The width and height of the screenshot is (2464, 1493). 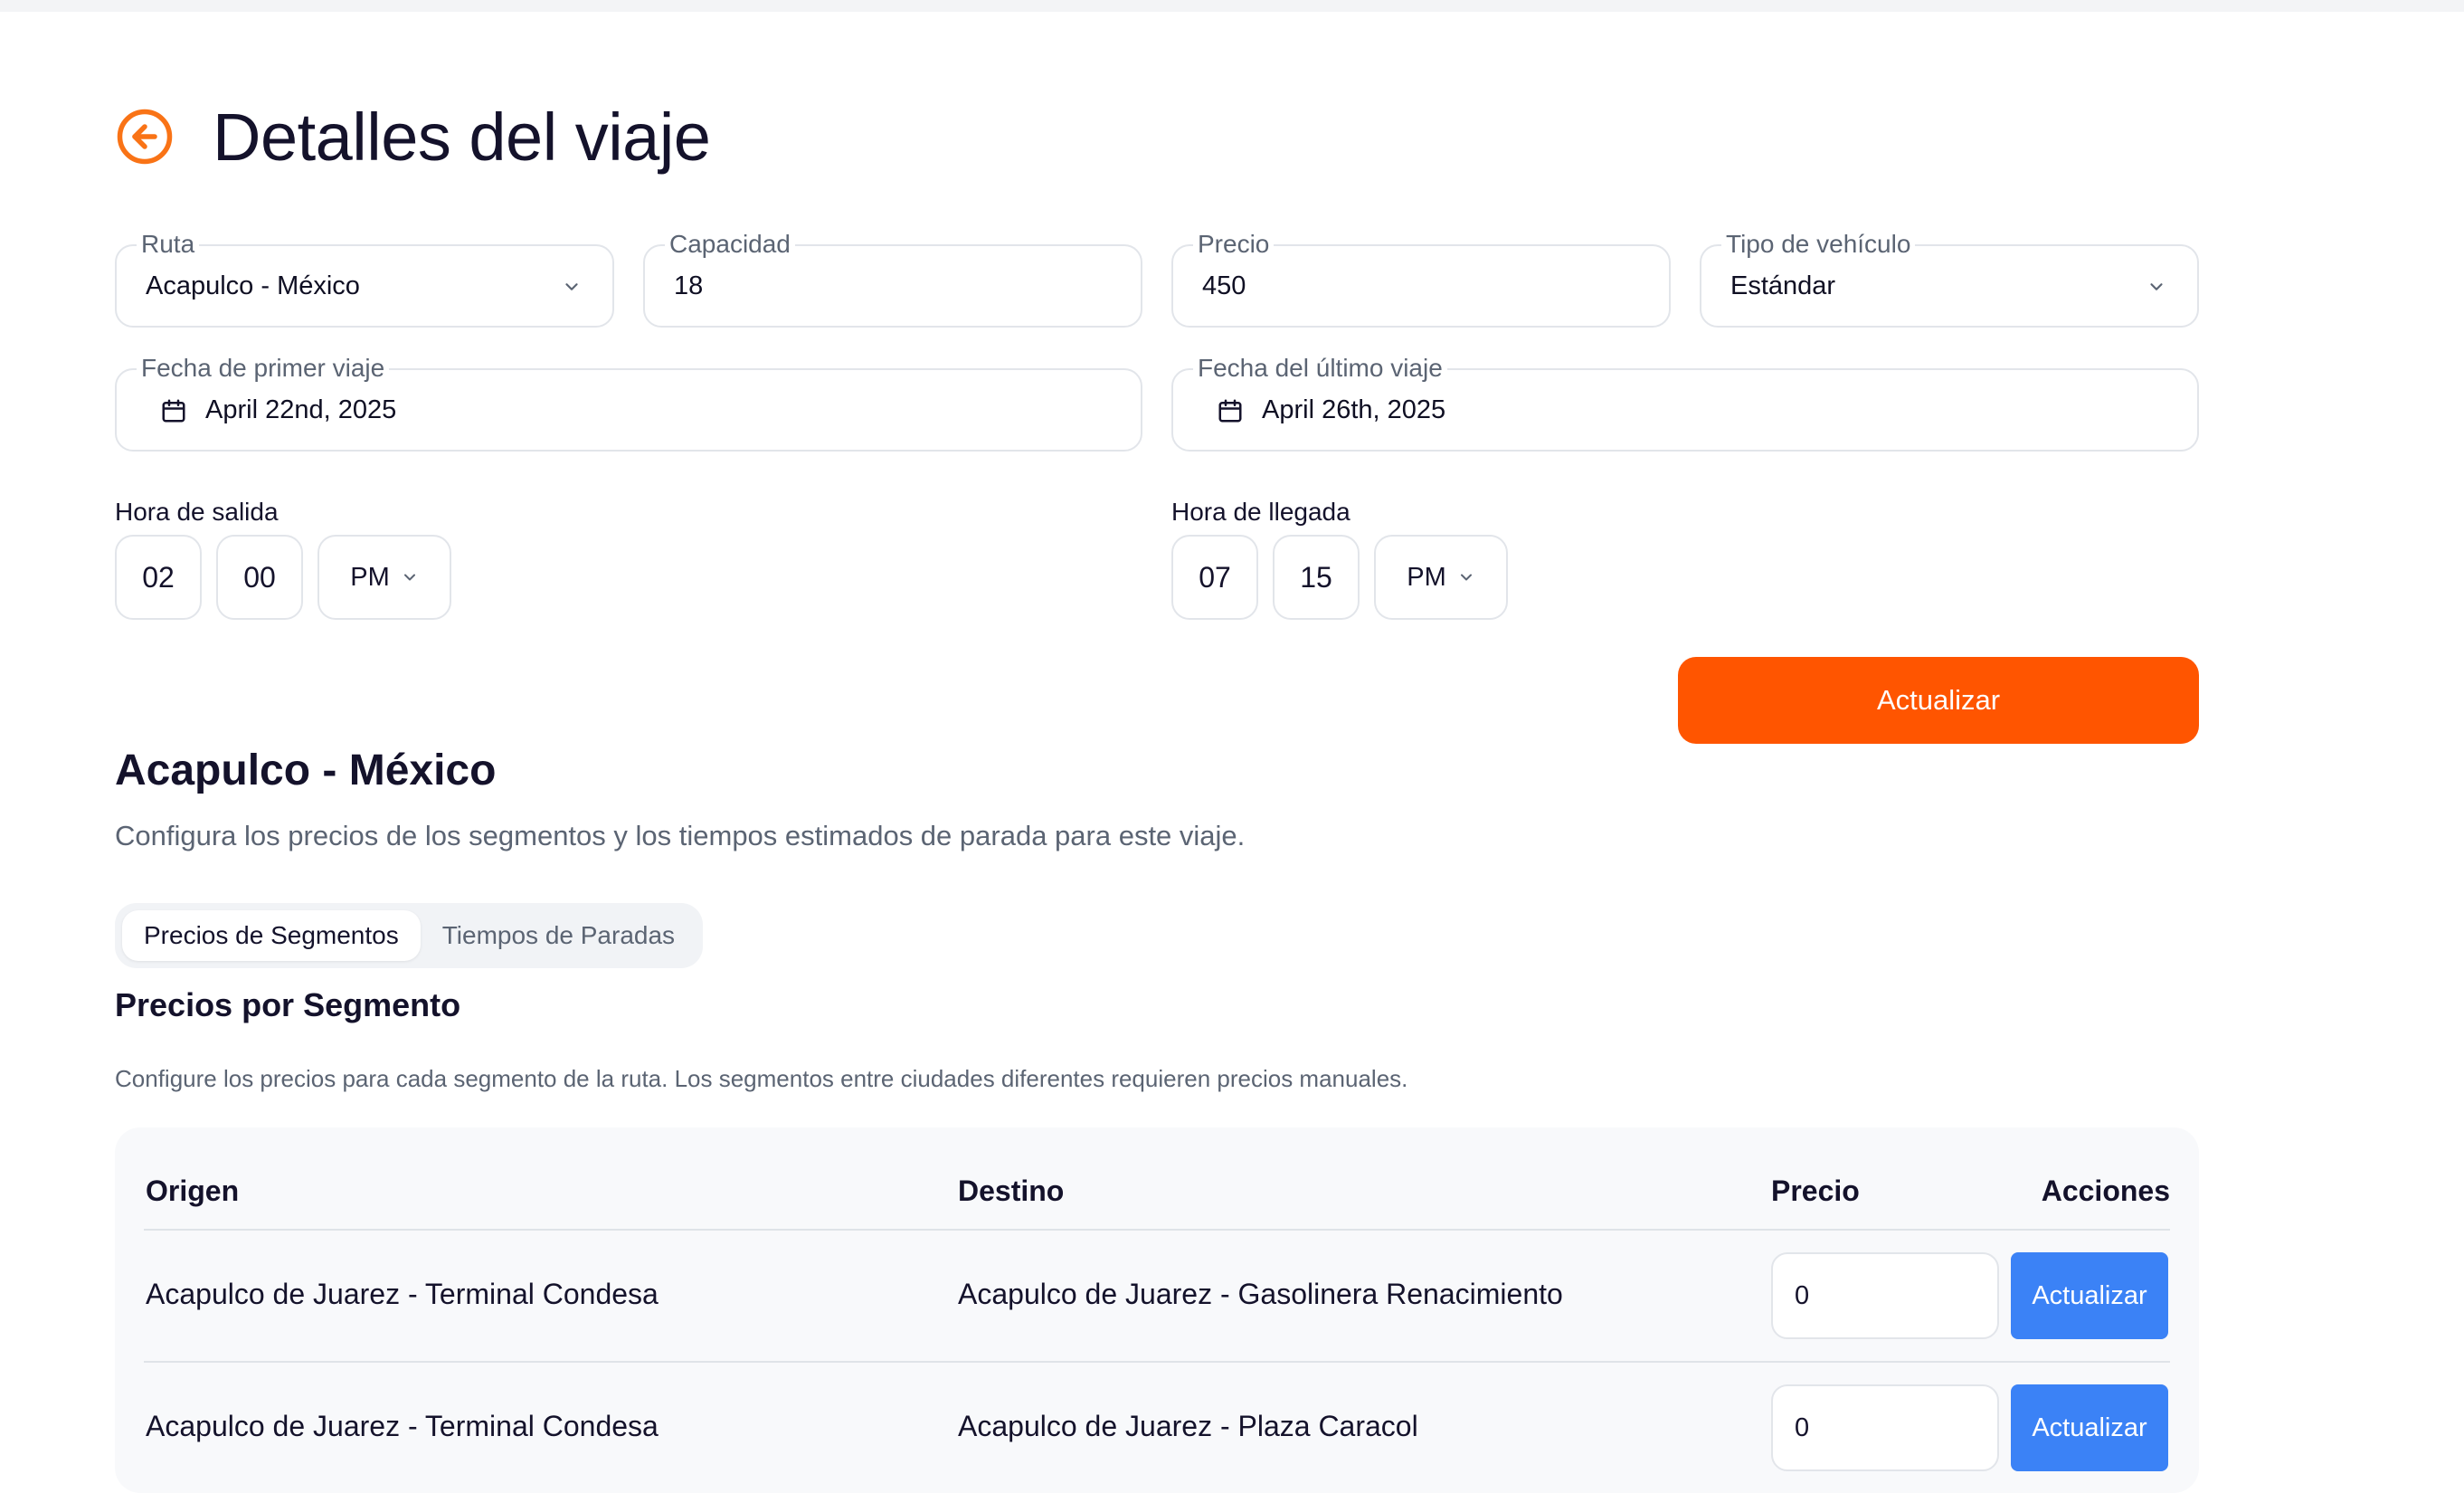 What do you see at coordinates (1157, 1362) in the screenshot?
I see `row-divider` at bounding box center [1157, 1362].